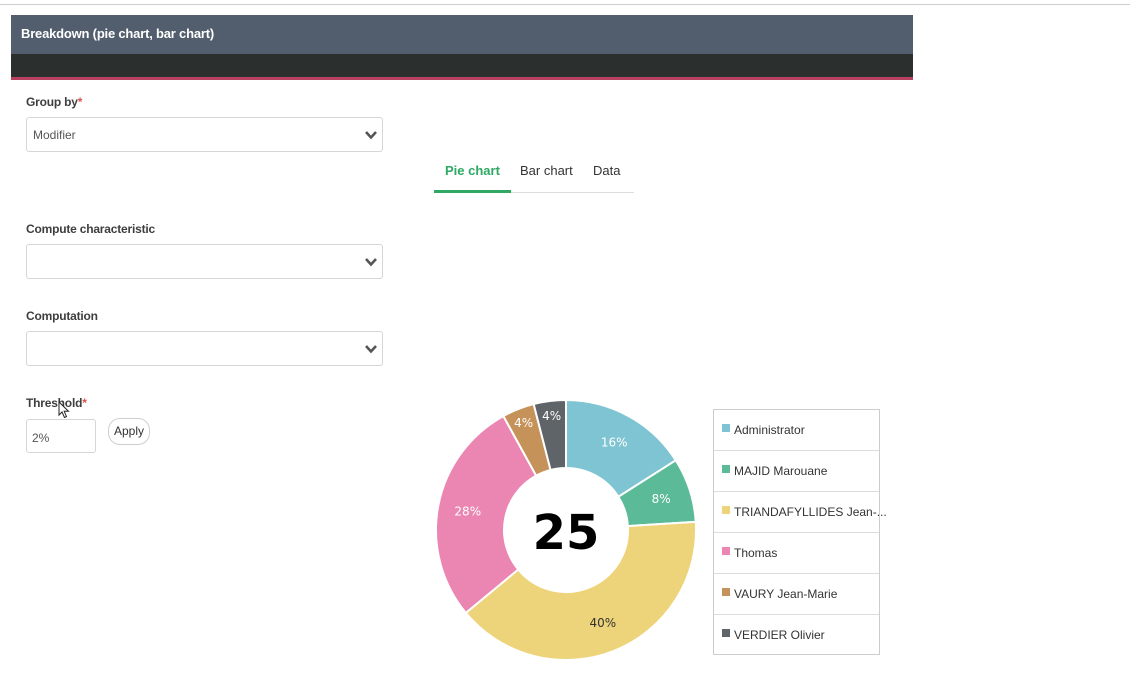 This screenshot has height=685, width=1130. I want to click on threshold-label: Threshold*, so click(56, 403).